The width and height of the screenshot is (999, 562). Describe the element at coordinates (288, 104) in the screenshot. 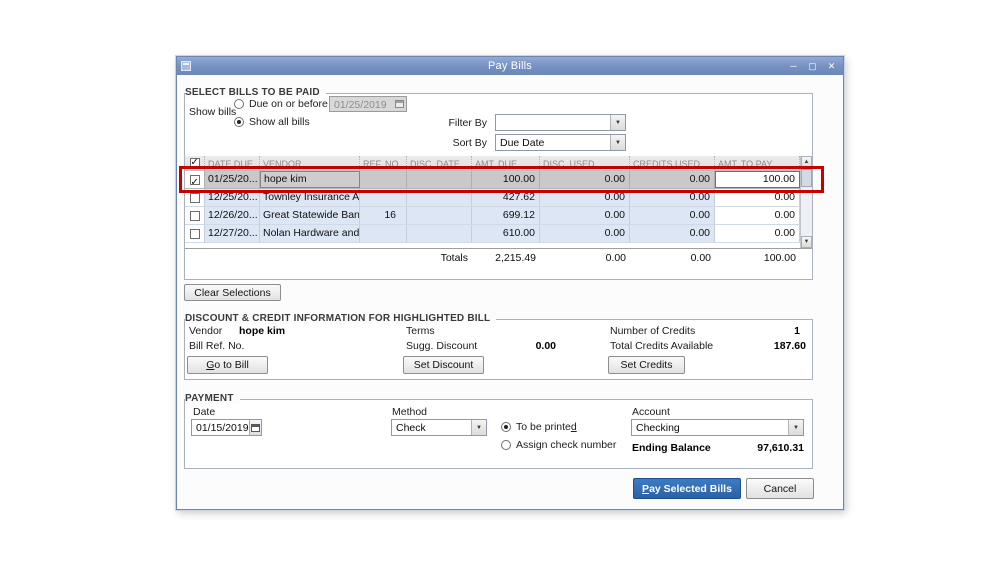

I see `due-on-or-before-label: Due on or before` at that location.